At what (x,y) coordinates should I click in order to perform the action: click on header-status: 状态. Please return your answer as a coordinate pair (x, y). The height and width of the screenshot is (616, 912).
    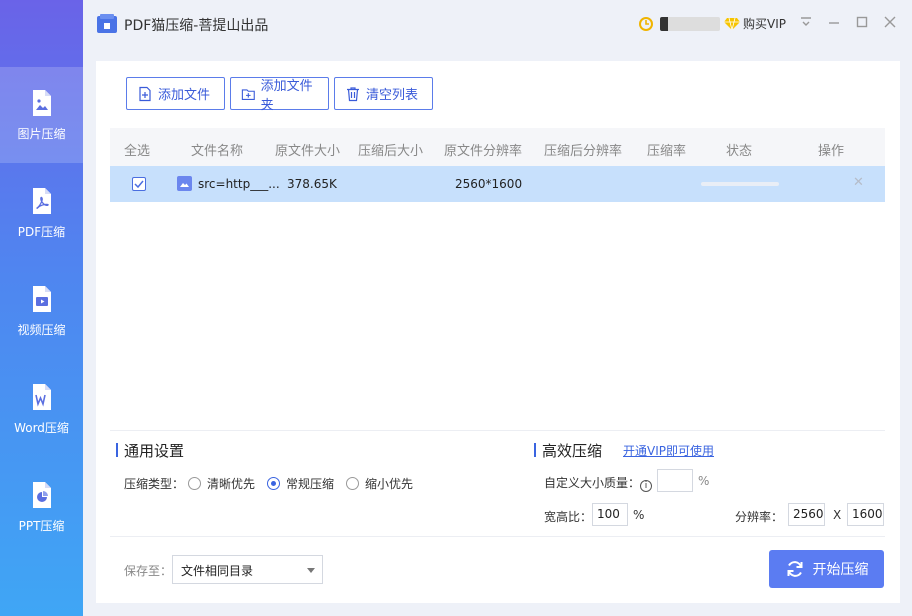
    Looking at the image, I should click on (739, 151).